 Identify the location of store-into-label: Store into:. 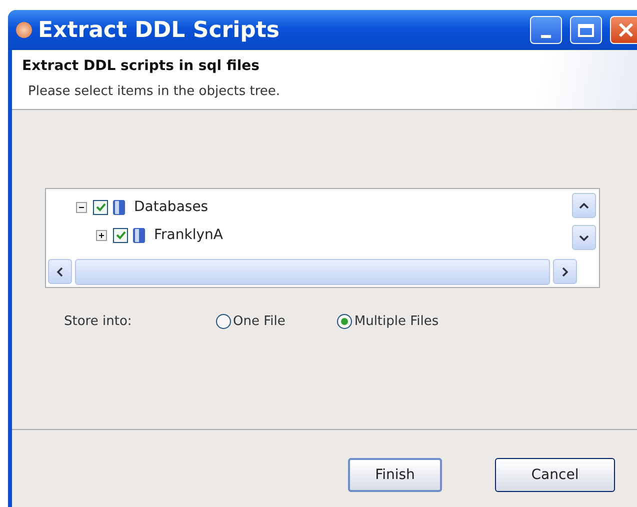
(98, 321).